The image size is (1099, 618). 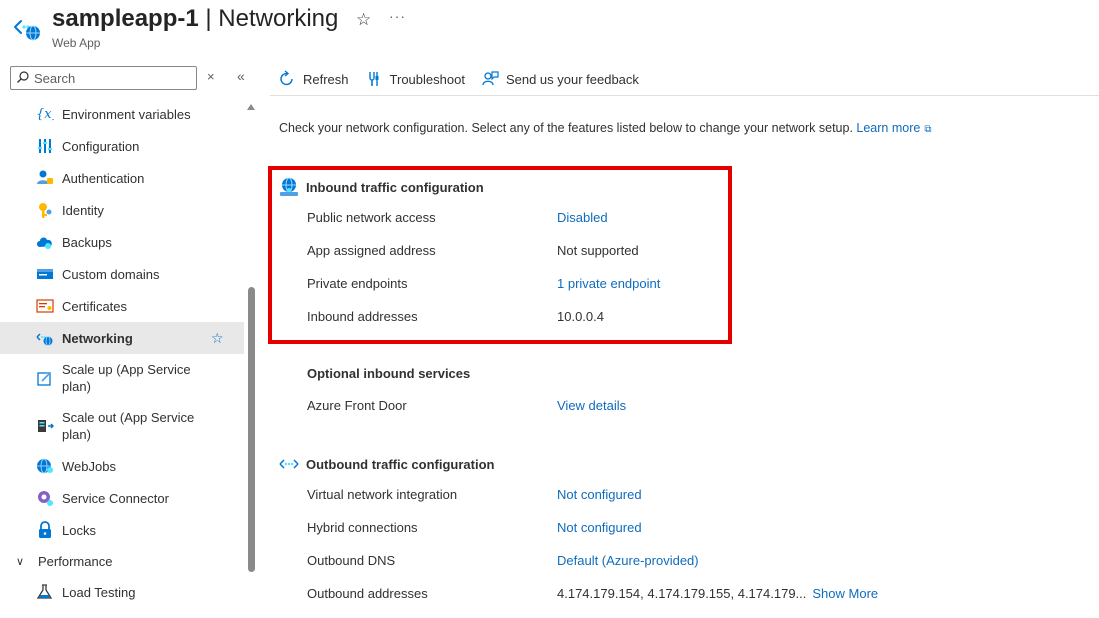 What do you see at coordinates (357, 405) in the screenshot?
I see `azure-front-door-label: Azure Front Door` at bounding box center [357, 405].